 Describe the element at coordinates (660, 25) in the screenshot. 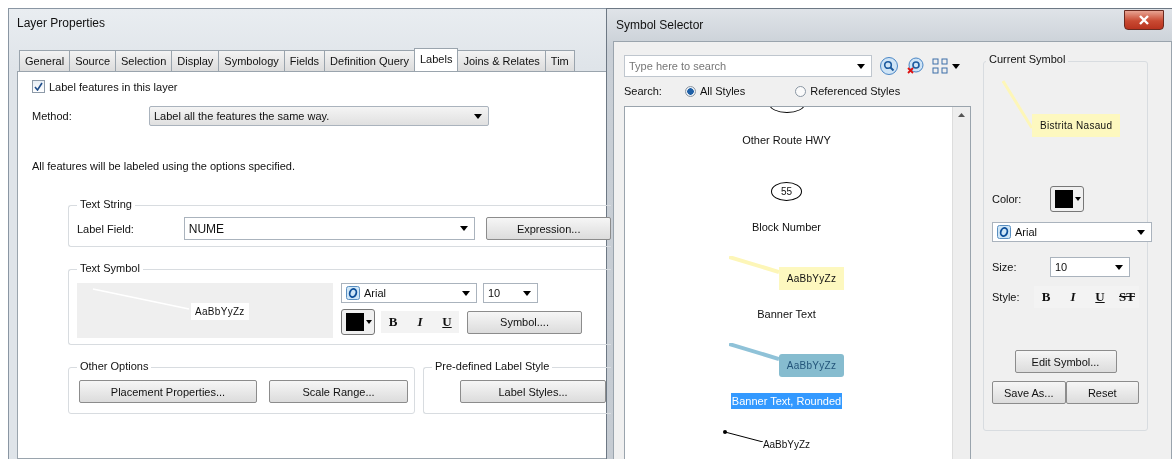

I see `window-title: Symbol Selector` at that location.